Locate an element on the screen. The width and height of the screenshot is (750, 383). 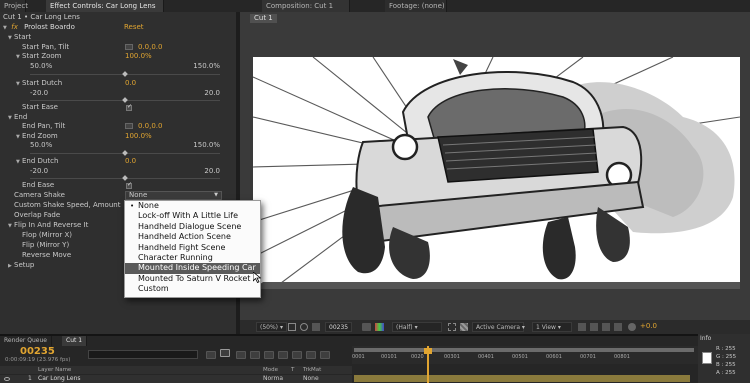
section-flip-reverse: ▼ Flip In And Reverse It is located at coordinates (48, 225).